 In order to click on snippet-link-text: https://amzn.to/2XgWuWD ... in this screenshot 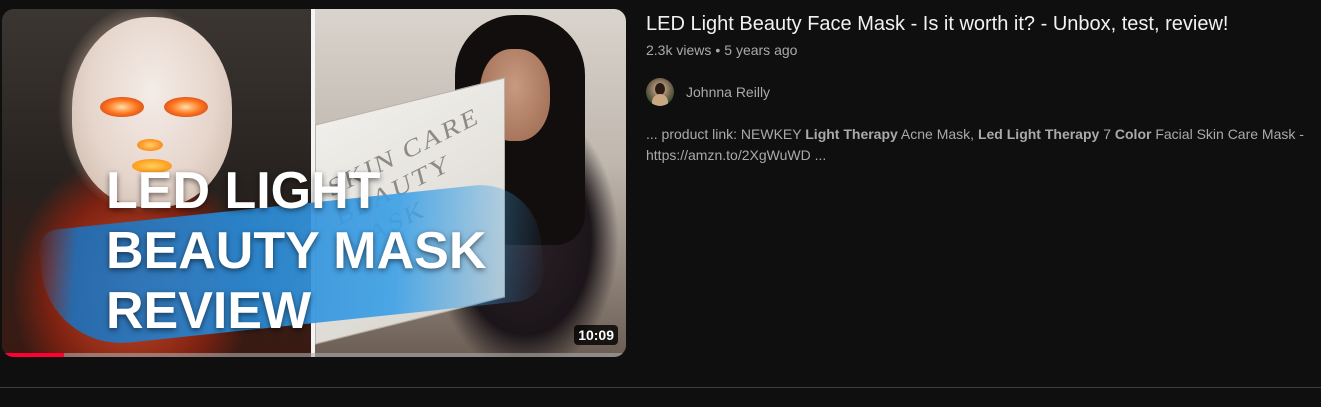, I will do `click(736, 155)`.